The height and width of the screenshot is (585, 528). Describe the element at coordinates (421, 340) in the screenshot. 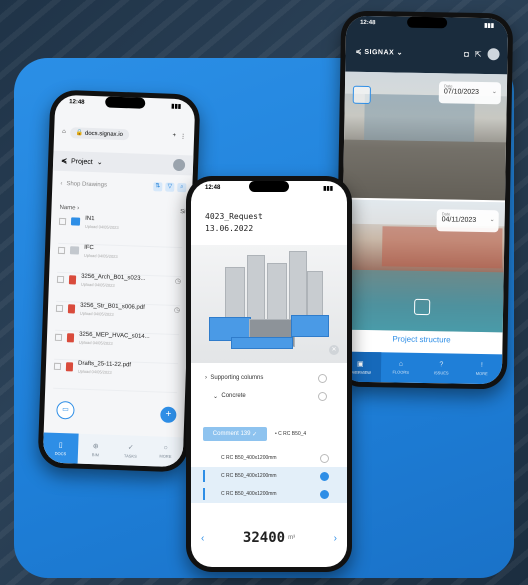

I see `project-structure-title: Project structure` at that location.